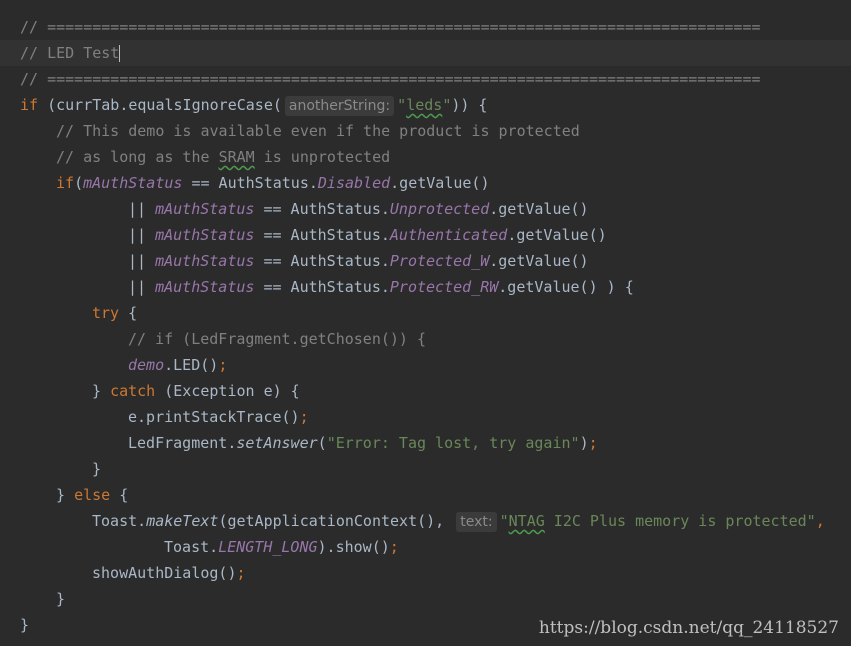 This screenshot has width=851, height=646. I want to click on static-method: setAnswer, so click(277, 443).